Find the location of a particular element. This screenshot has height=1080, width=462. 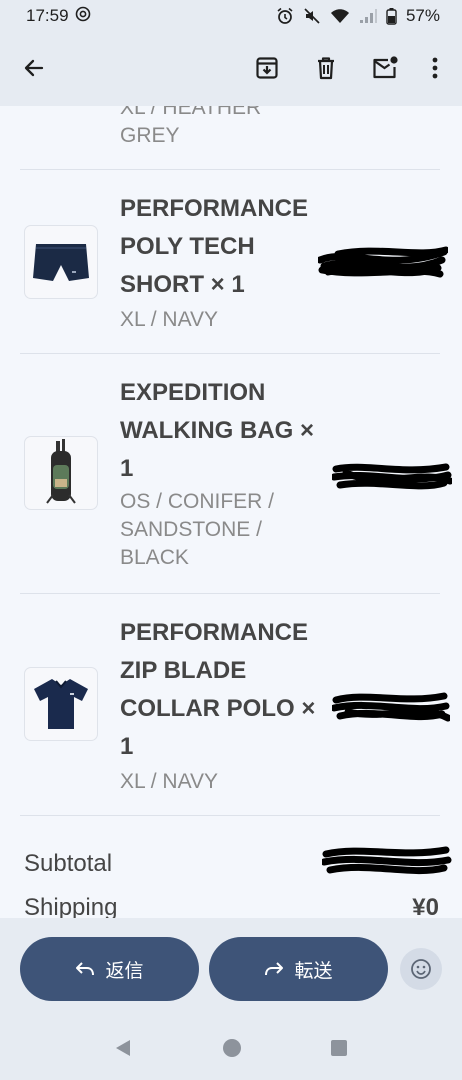

item-name: PERFORMANCE POLY TECH SHORT × 1 is located at coordinates (214, 246).